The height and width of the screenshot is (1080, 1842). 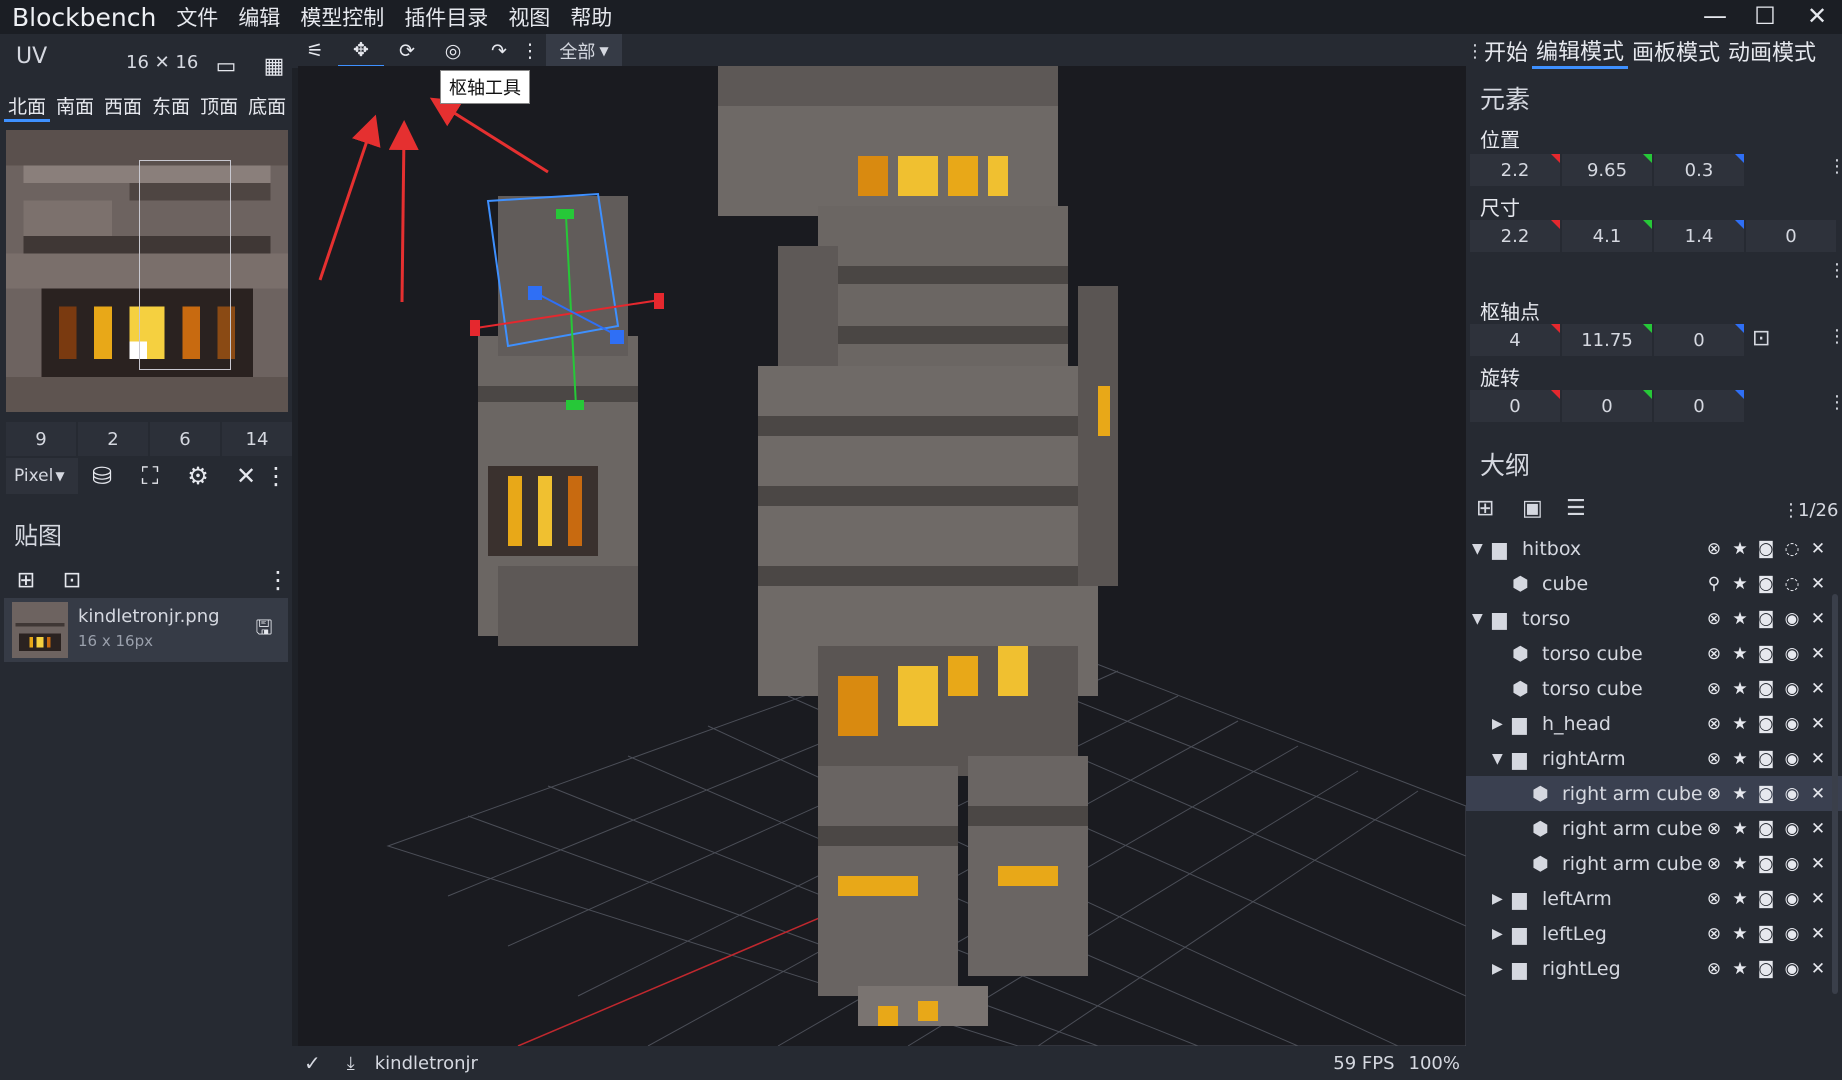 I want to click on uv-value-field: 14, so click(x=257, y=439).